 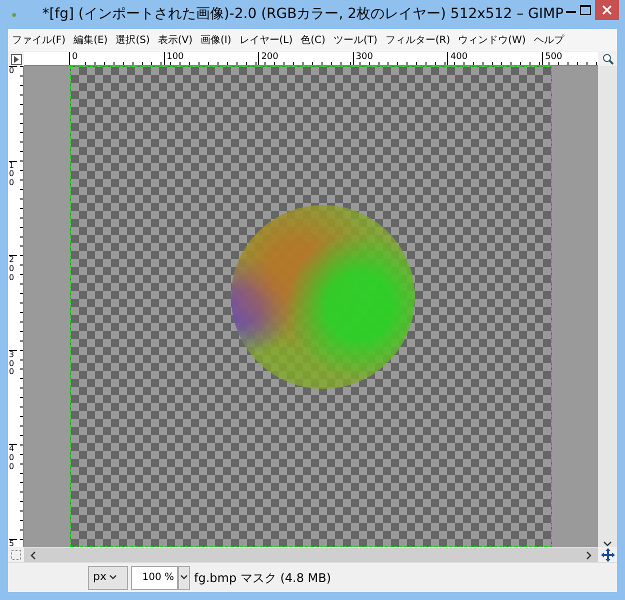 I want to click on menu-item: ウィンドウ(W), so click(x=492, y=40).